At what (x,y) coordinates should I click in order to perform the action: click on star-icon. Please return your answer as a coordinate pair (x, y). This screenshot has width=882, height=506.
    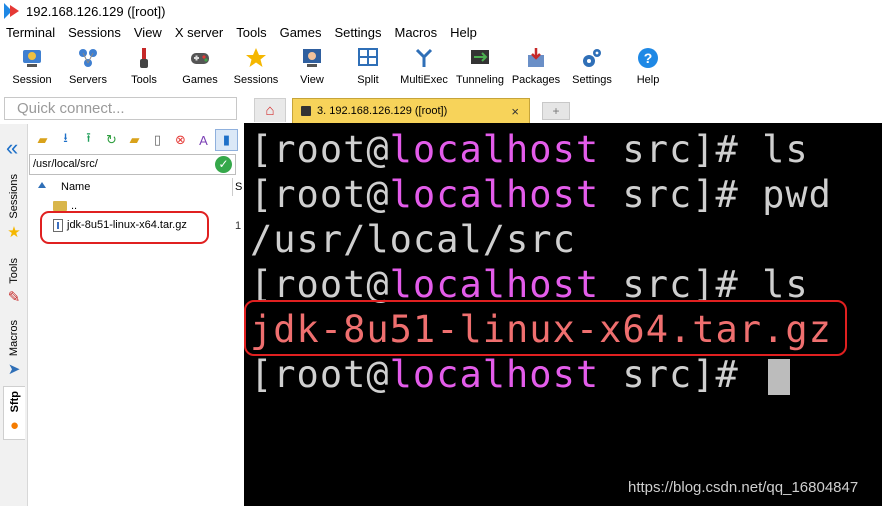
    Looking at the image, I should click on (256, 58).